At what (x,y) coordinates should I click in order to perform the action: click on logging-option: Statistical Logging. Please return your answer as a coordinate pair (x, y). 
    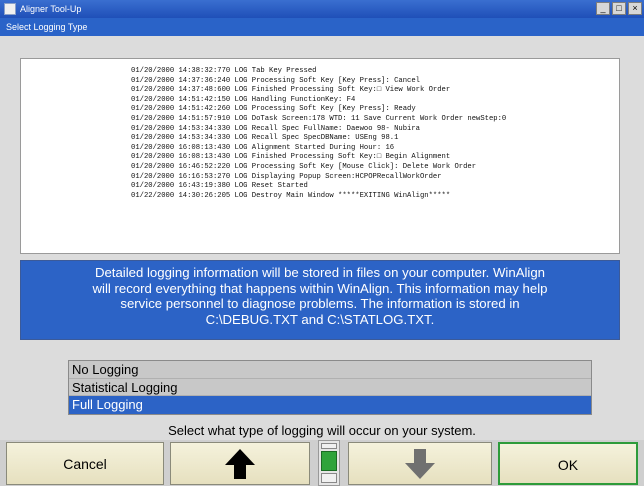
    Looking at the image, I should click on (330, 388).